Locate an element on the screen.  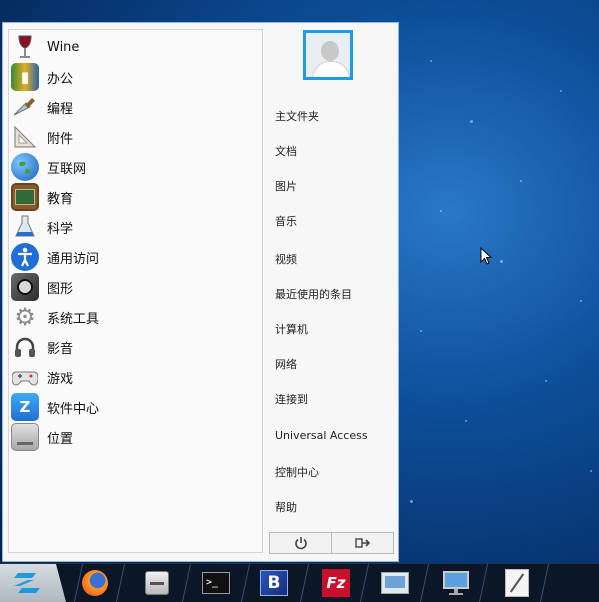
programming-trowel-icon is located at coordinates (25, 107).